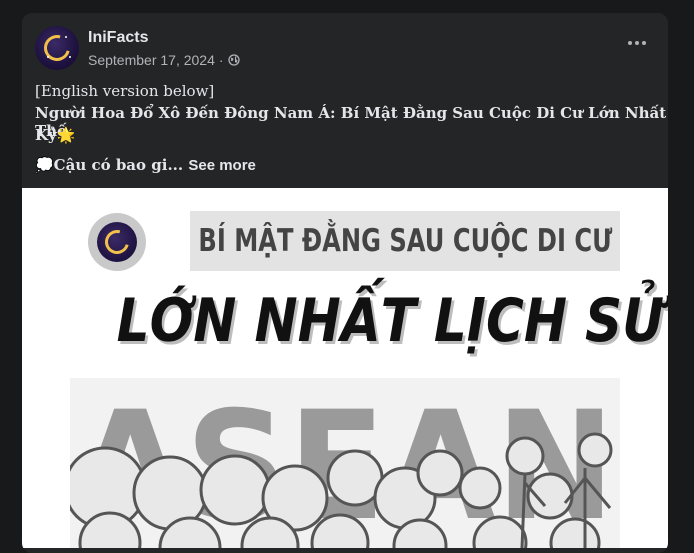 The image size is (694, 553). I want to click on post-date: September 17, 2024, so click(151, 60).